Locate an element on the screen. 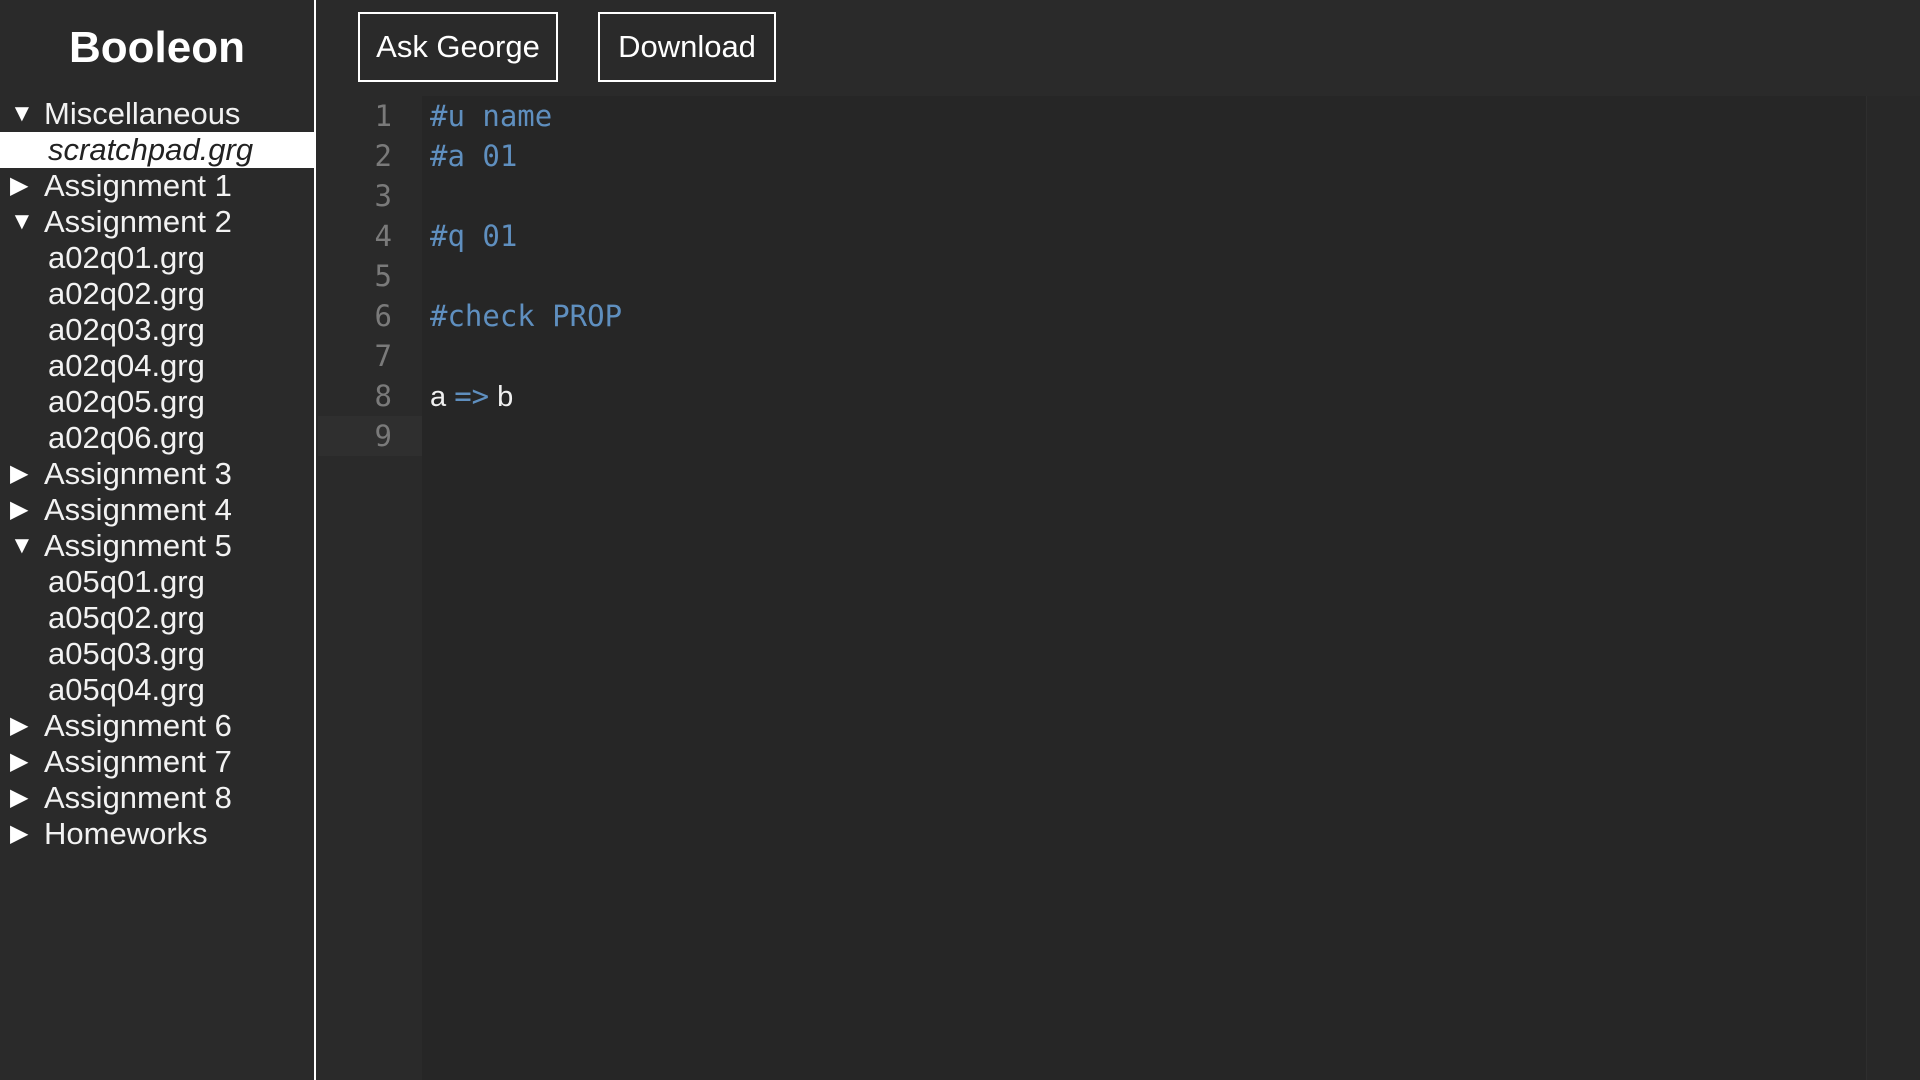 The width and height of the screenshot is (1920, 1080). code-token: #q 01 is located at coordinates (474, 236).